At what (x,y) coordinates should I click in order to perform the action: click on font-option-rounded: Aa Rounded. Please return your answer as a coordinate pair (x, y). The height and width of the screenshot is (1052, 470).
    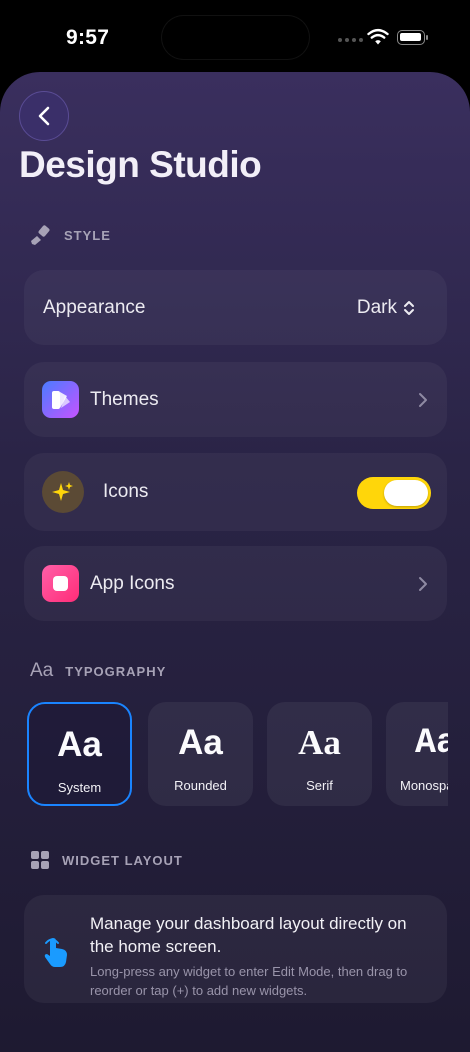
    Looking at the image, I should click on (200, 754).